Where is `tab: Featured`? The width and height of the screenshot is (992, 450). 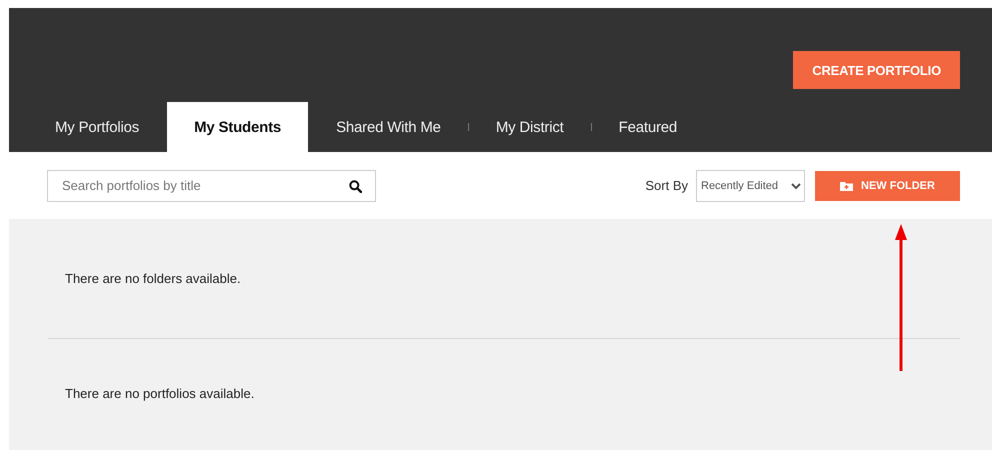 tab: Featured is located at coordinates (648, 127).